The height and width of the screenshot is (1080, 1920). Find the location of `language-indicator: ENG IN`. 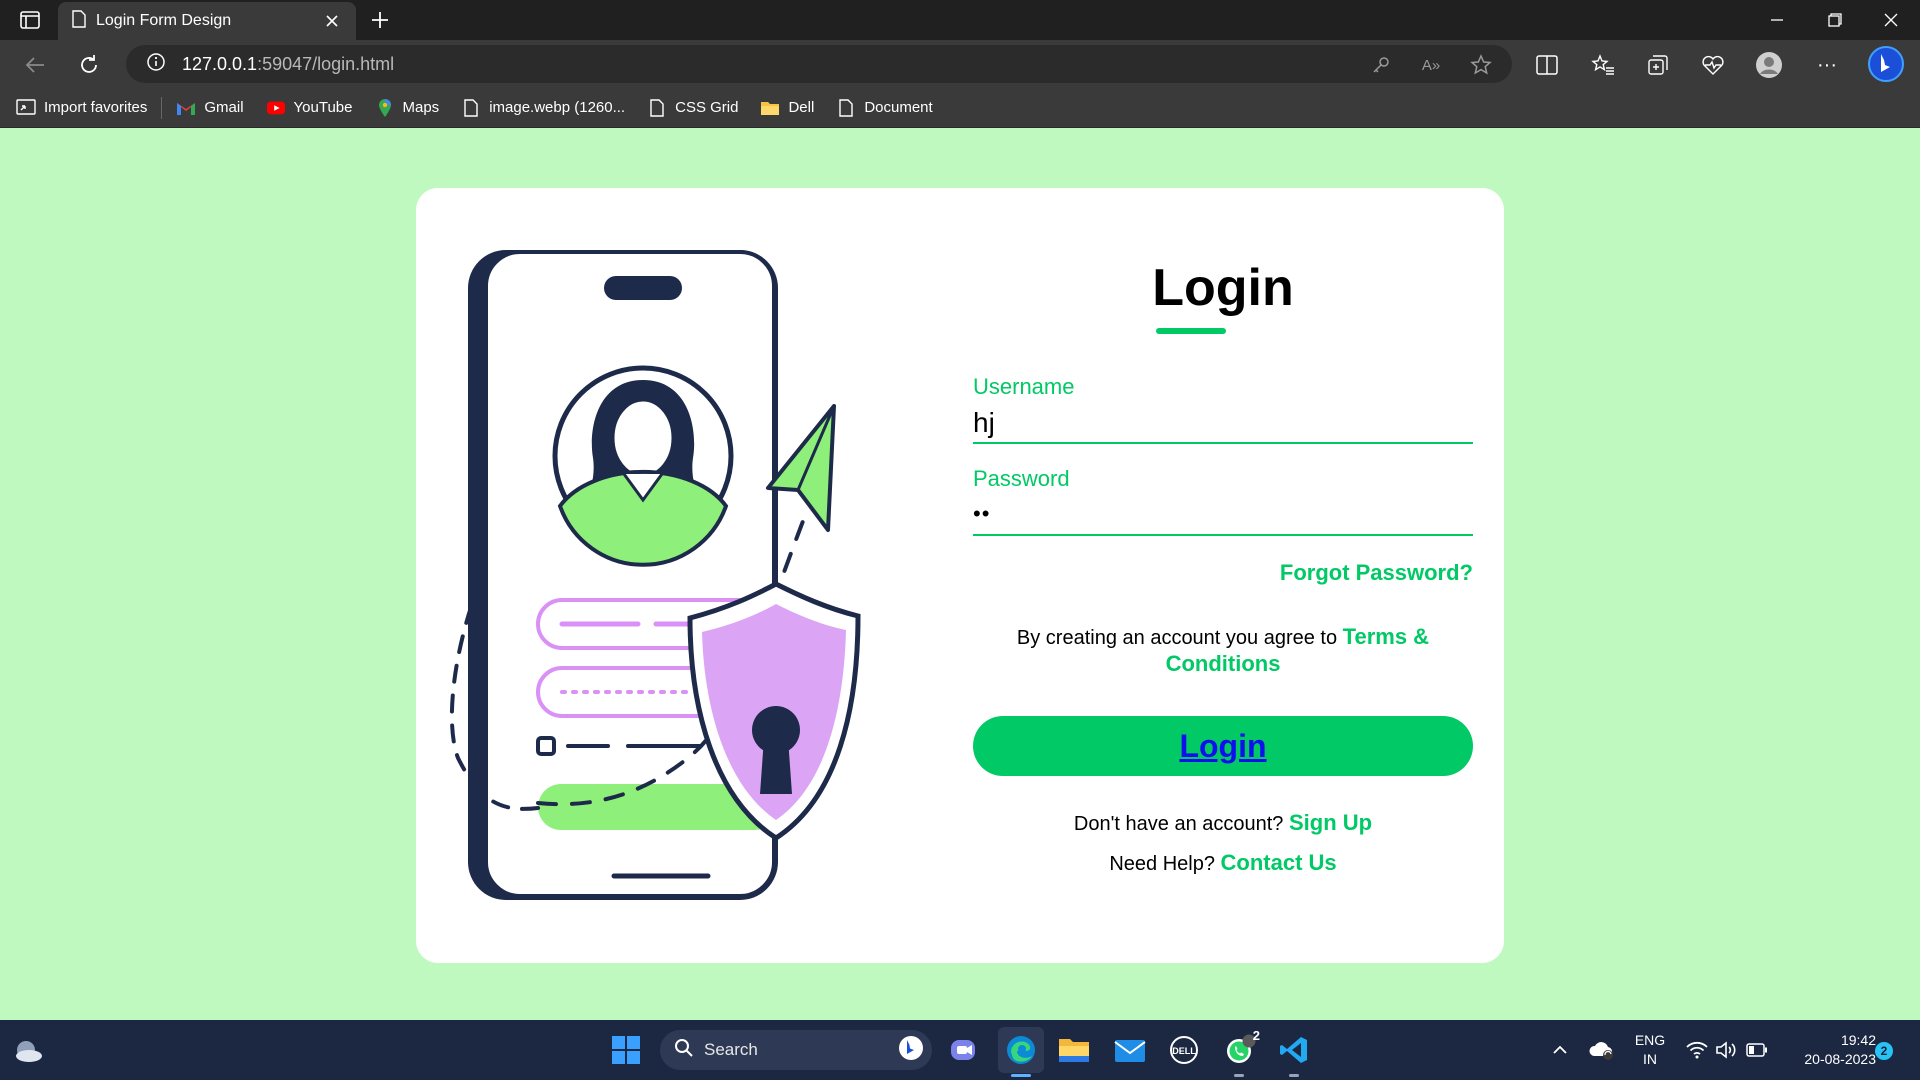

language-indicator: ENG IN is located at coordinates (1650, 1050).